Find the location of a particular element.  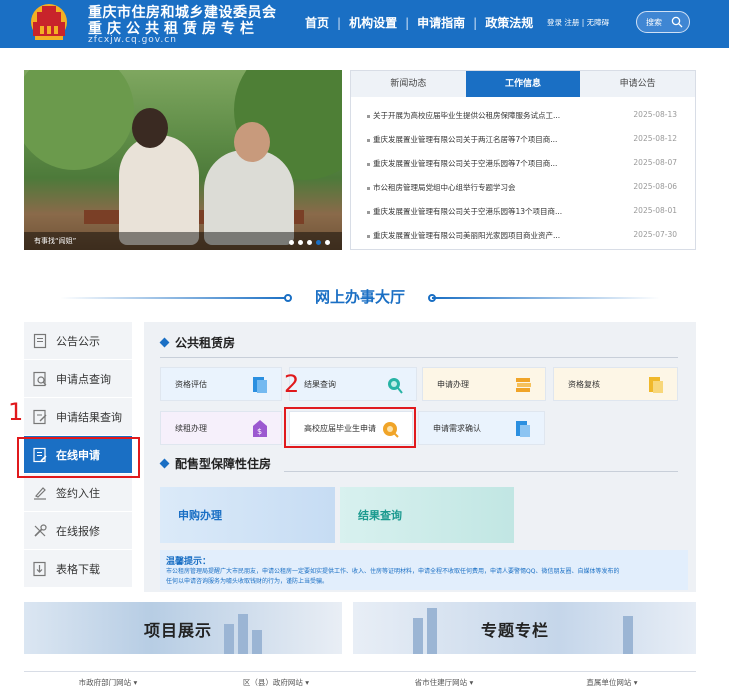

projects-banner: 项目展示 is located at coordinates (183, 628).